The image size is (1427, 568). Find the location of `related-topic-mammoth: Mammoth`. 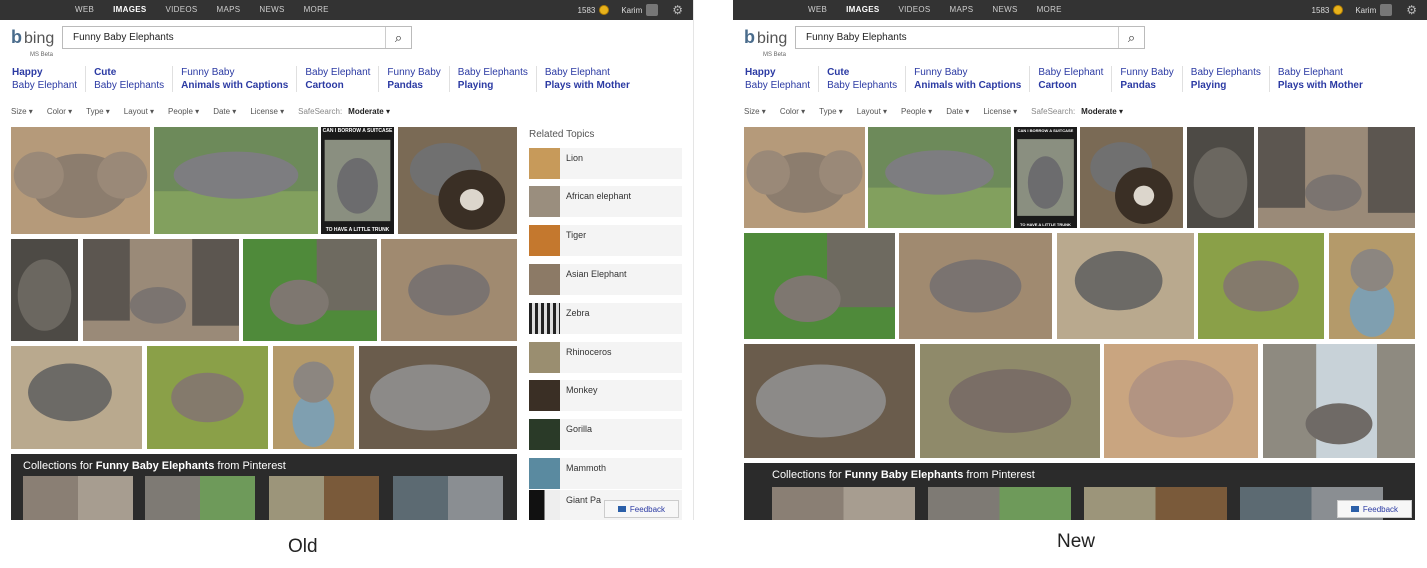

related-topic-mammoth: Mammoth is located at coordinates (605, 473).